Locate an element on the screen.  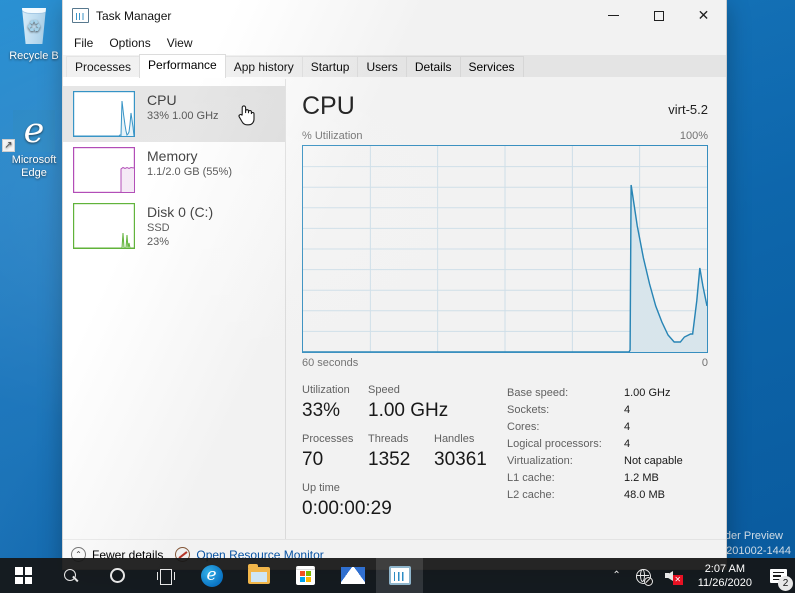
taskbar-task-manager-button is located at coordinates (399, 575).